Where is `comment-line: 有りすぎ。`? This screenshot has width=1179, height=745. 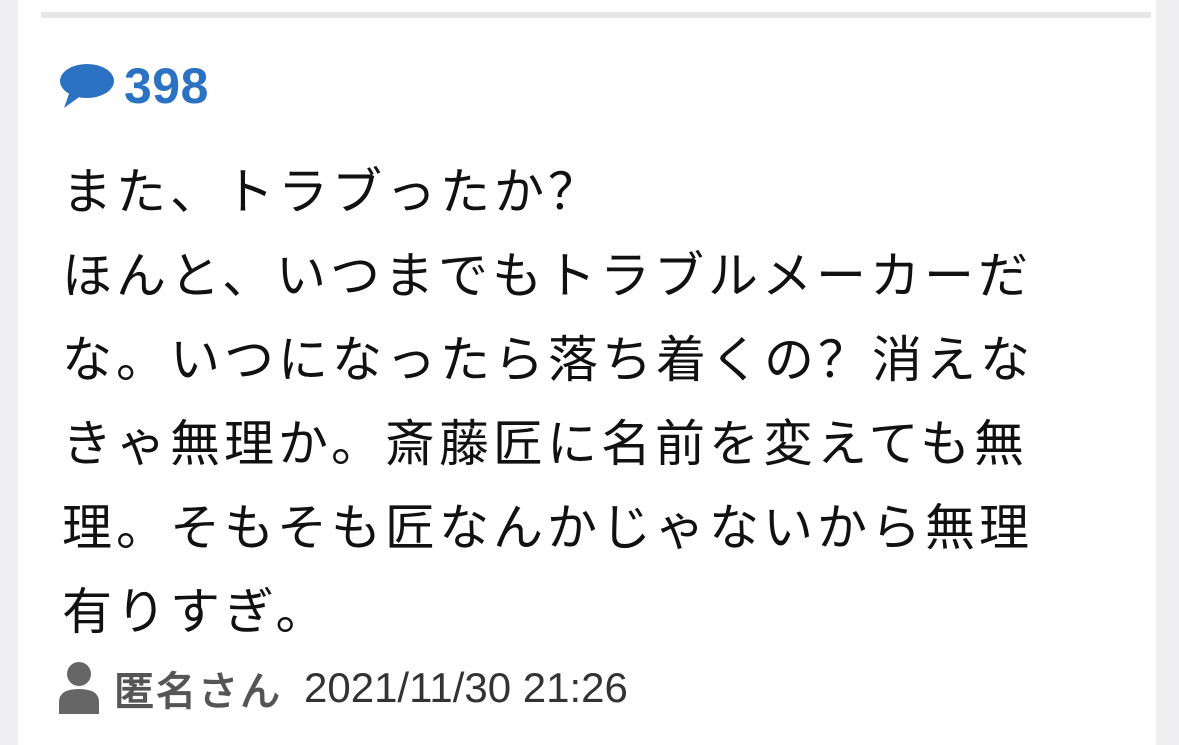
comment-line: 有りすぎ。 is located at coordinates (196, 612).